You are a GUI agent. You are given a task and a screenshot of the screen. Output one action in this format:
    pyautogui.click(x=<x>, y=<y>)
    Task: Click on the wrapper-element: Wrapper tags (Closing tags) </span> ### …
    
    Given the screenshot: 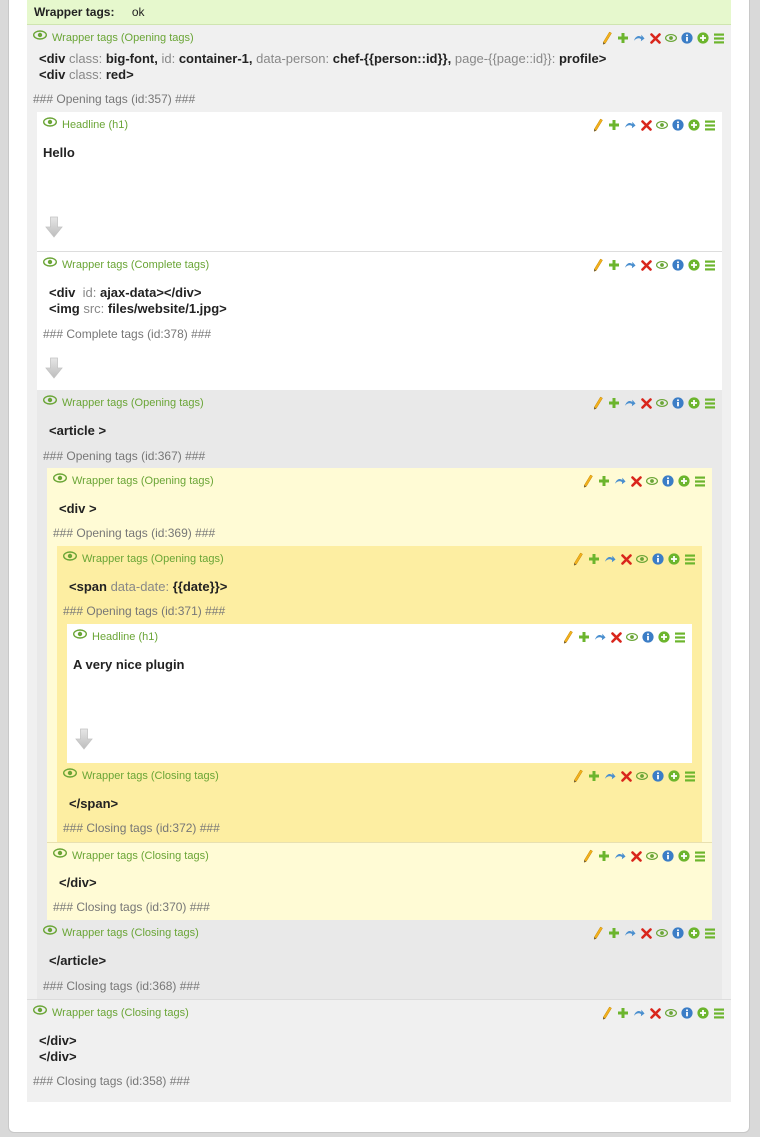 What is the action you would take?
    pyautogui.click(x=379, y=802)
    